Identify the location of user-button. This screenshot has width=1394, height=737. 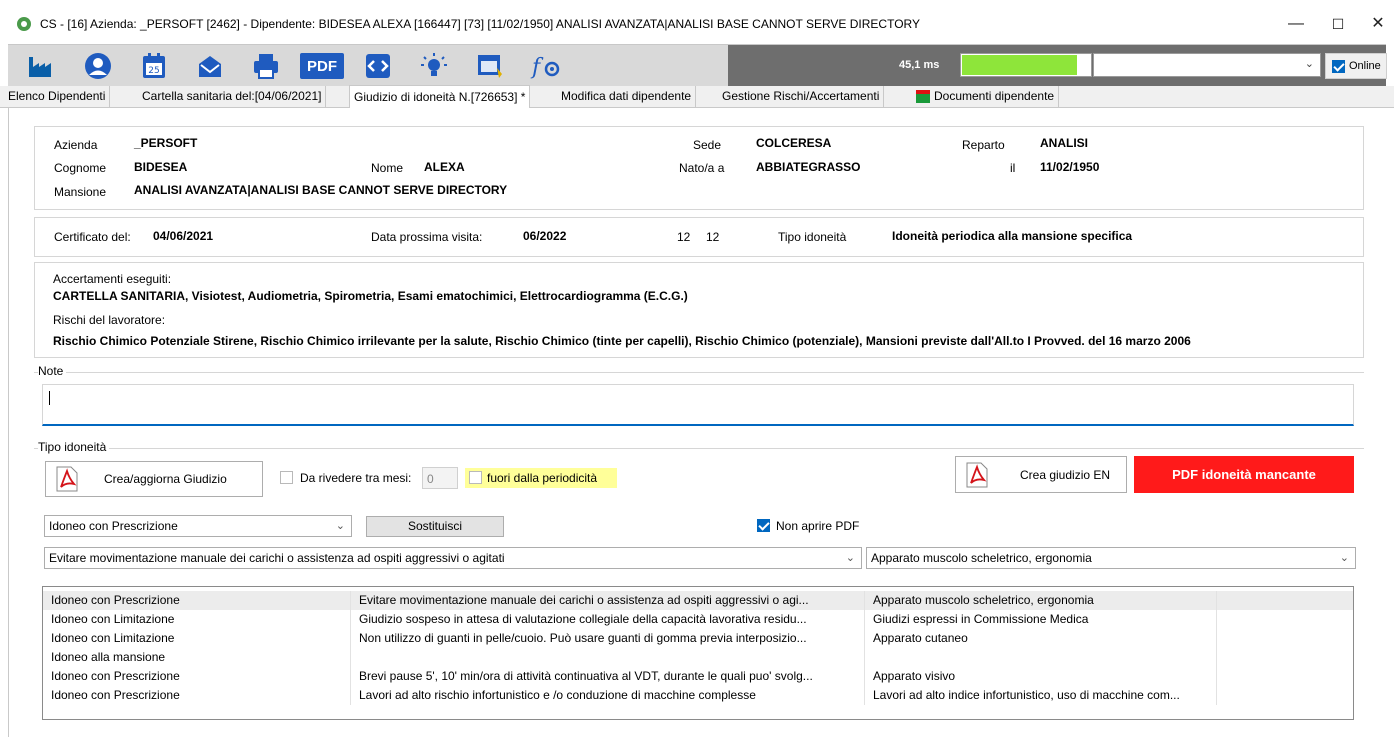
(98, 66).